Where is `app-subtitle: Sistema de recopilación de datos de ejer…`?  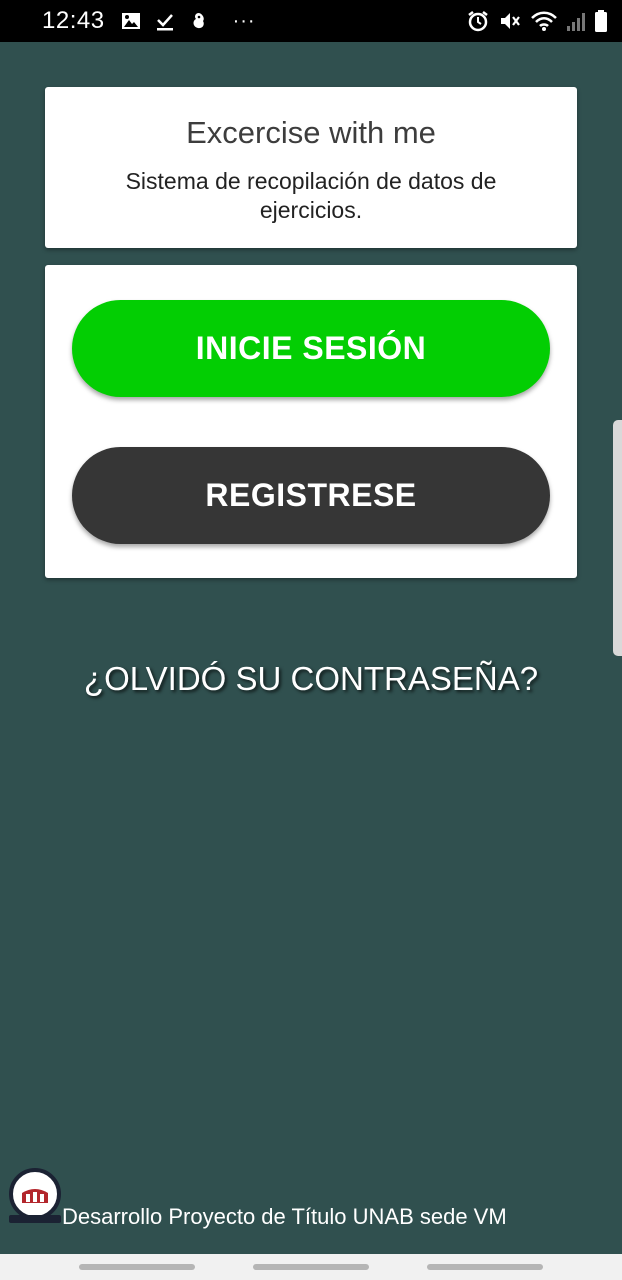 app-subtitle: Sistema de recopilación de datos de ejer… is located at coordinates (311, 195).